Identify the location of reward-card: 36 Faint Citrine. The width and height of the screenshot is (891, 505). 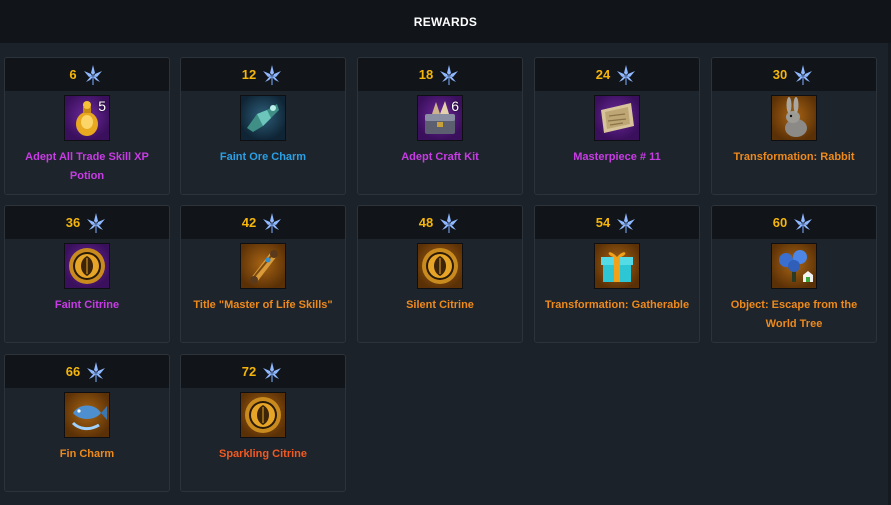
(87, 274).